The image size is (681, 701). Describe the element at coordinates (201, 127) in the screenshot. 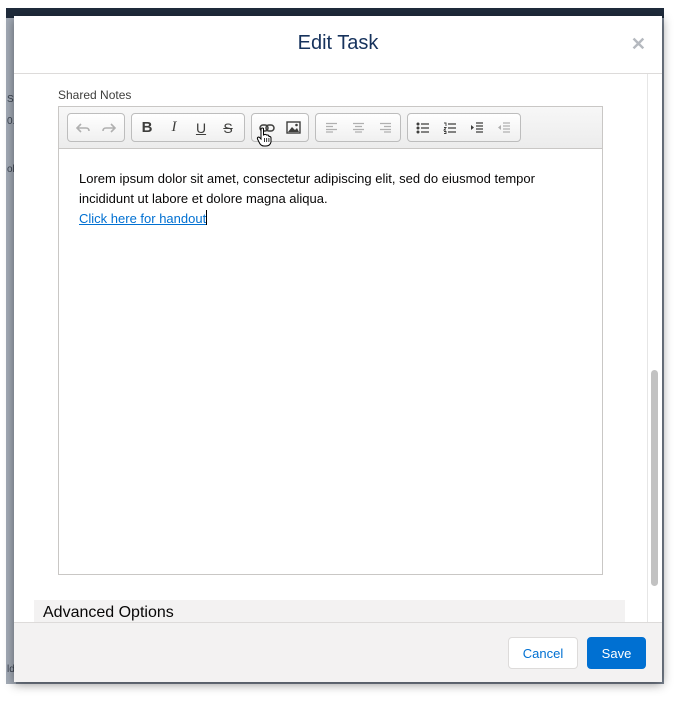

I see `underline-icon: U` at that location.